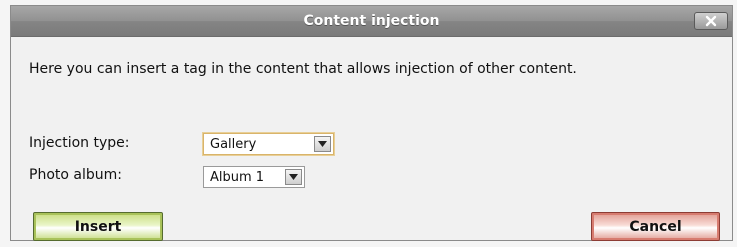 The image size is (737, 247). Describe the element at coordinates (237, 177) in the screenshot. I see `photo-album-value: Album 1` at that location.